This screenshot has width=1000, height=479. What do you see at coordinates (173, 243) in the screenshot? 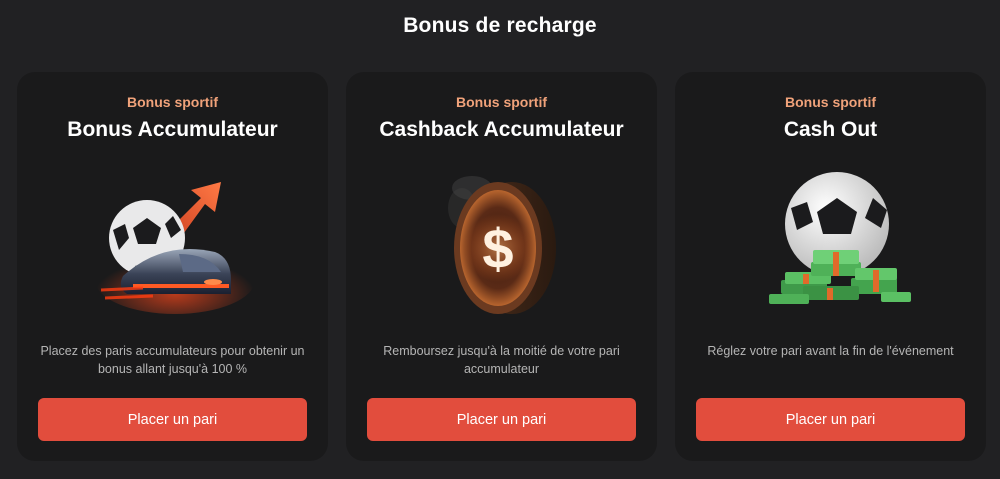
I see `ball-train-arrow-icon` at bounding box center [173, 243].